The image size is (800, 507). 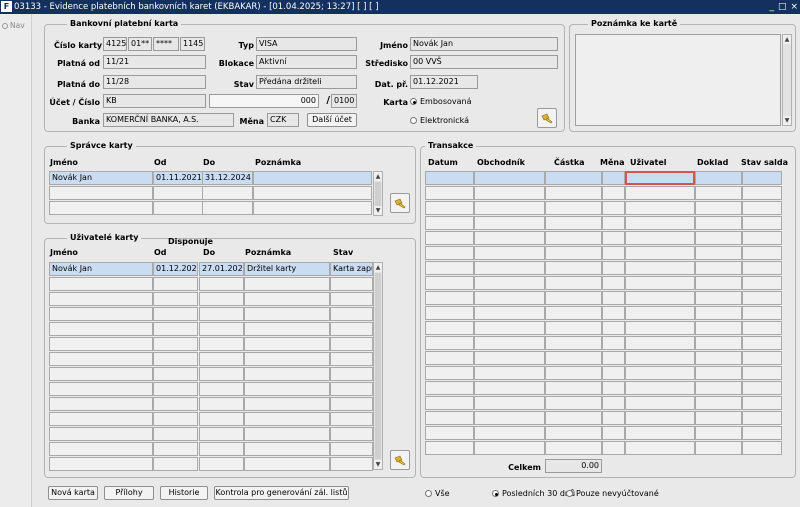 What do you see at coordinates (678, 80) in the screenshot?
I see `note-textarea` at bounding box center [678, 80].